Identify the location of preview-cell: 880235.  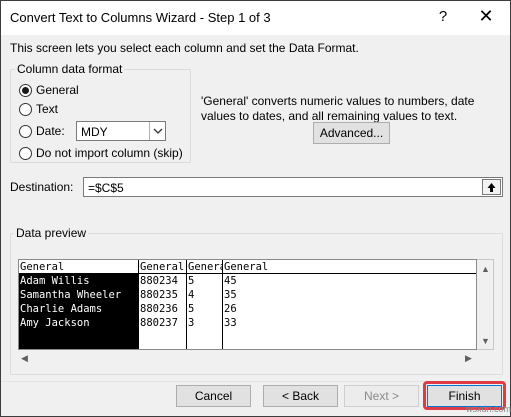
(159, 295).